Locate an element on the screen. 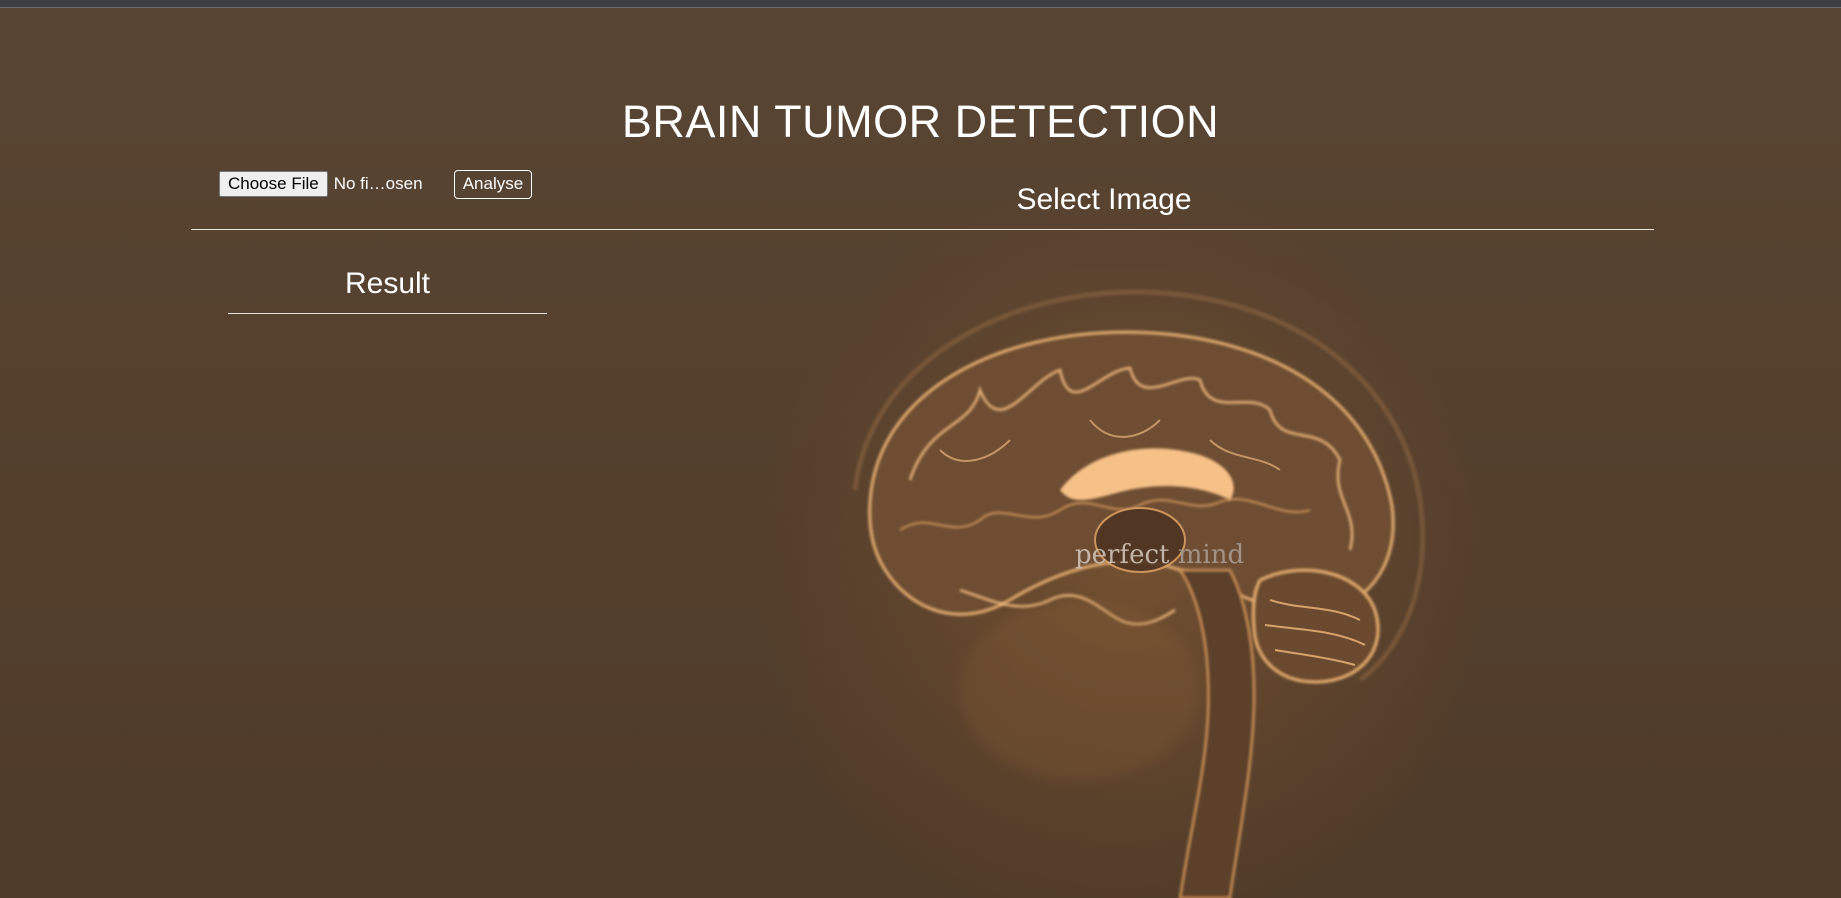  page-title: BRAIN TUMOR DETECTION is located at coordinates (920, 121).